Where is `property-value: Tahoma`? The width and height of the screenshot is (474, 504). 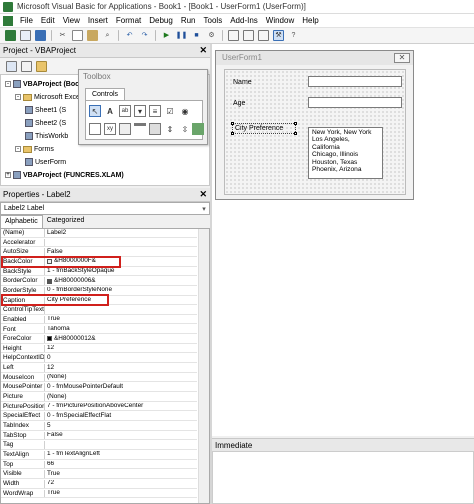
property-value: Tahoma is located at coordinates (121, 330).